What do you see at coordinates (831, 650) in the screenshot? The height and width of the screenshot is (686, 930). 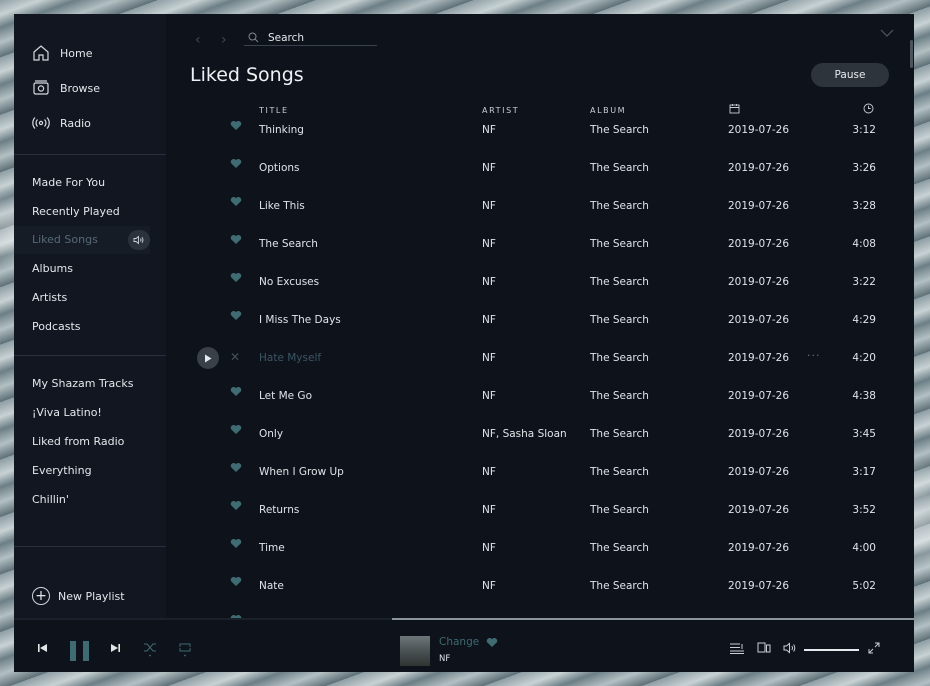 I see `volume-slider` at bounding box center [831, 650].